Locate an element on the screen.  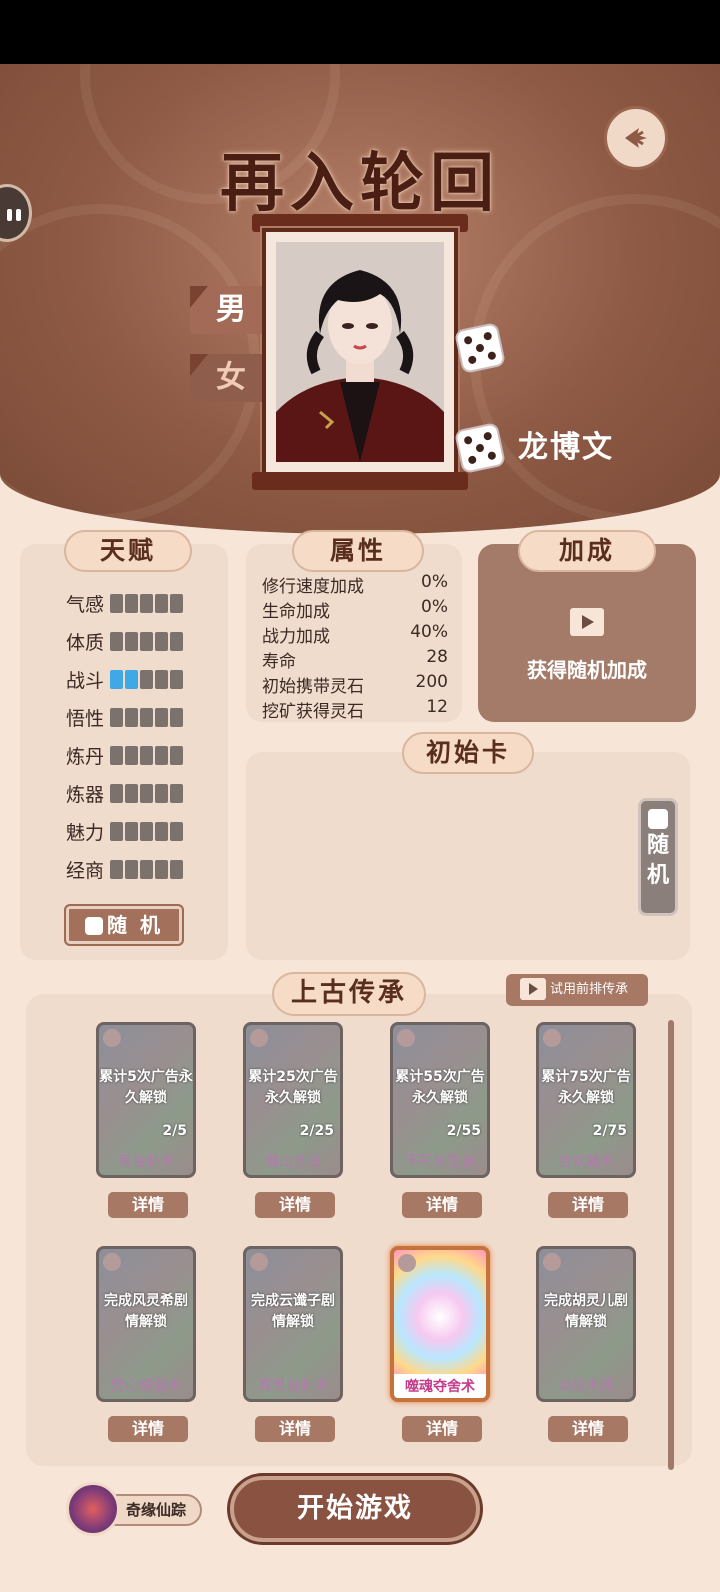
skill-lock-text: 累计75次广告永久解锁 is located at coordinates (586, 1087).